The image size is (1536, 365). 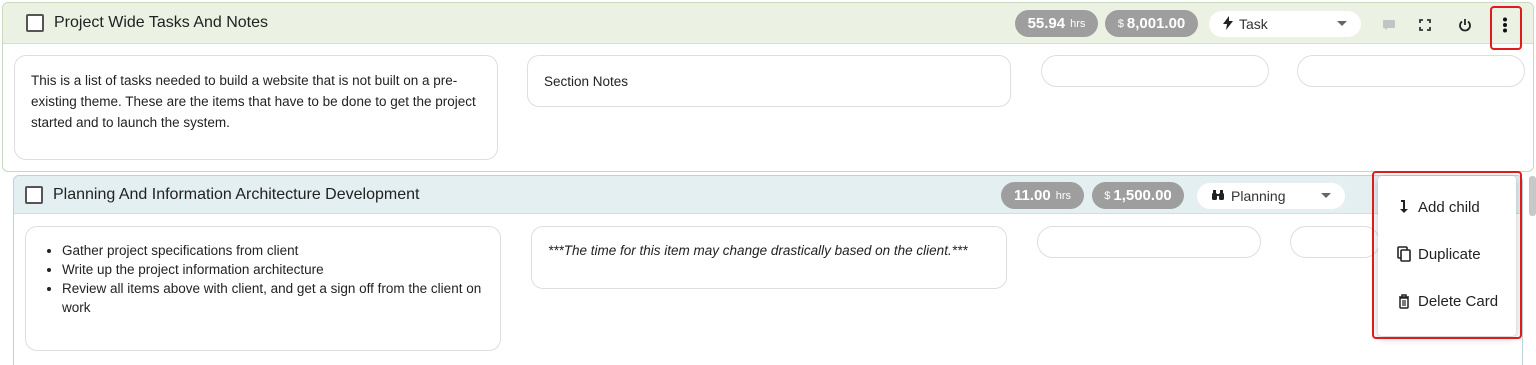 What do you see at coordinates (1218, 196) in the screenshot?
I see `binoculars-icon` at bounding box center [1218, 196].